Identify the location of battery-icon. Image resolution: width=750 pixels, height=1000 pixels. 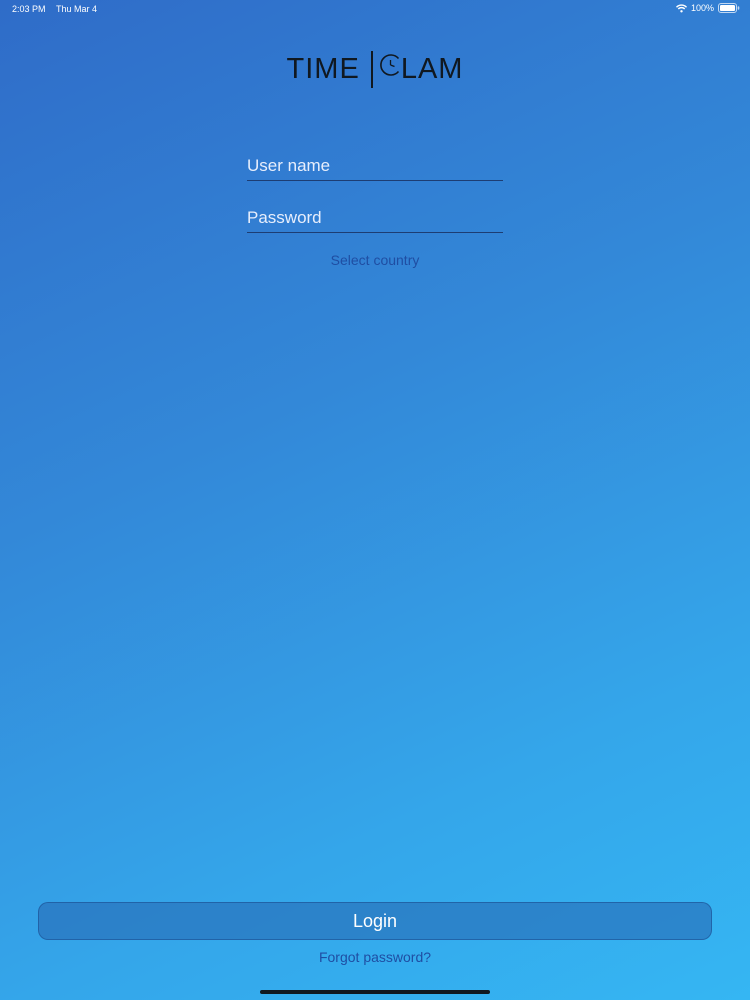
(729, 8).